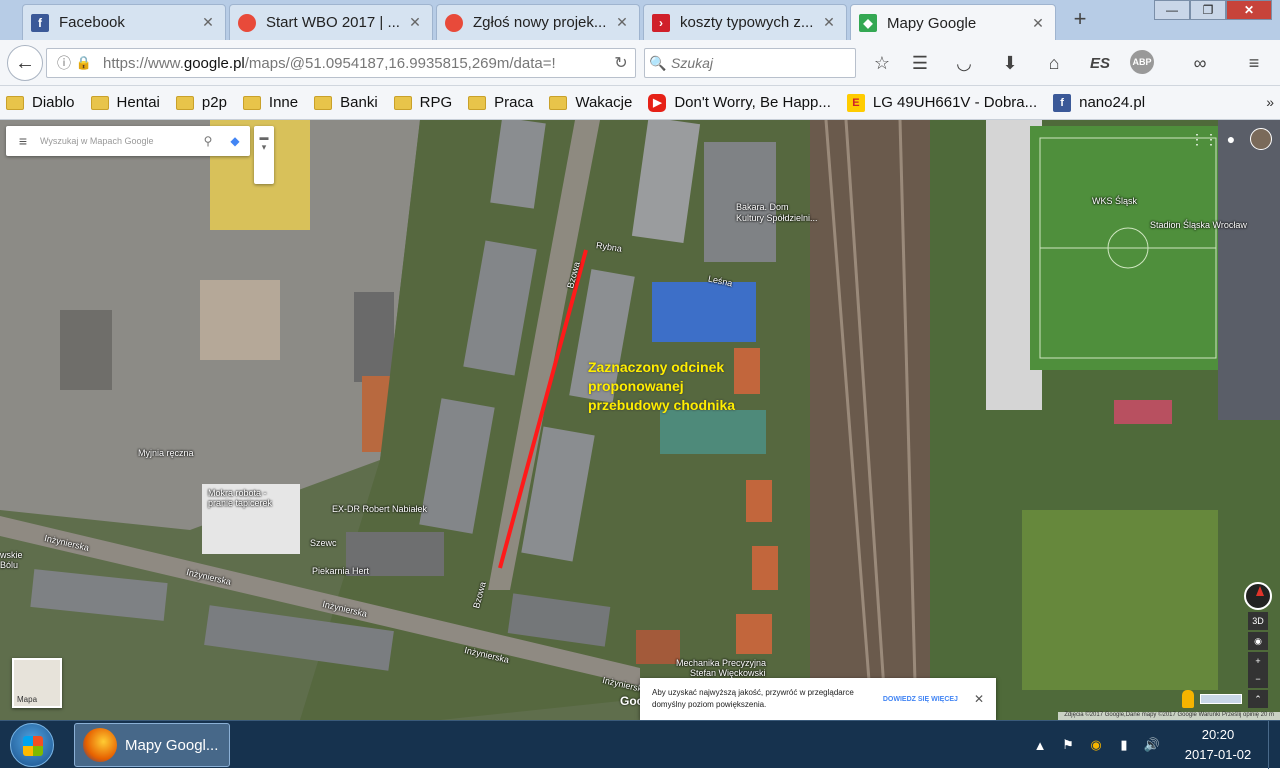  What do you see at coordinates (855, 102) in the screenshot?
I see `euro-rtv-icon: E` at bounding box center [855, 102].